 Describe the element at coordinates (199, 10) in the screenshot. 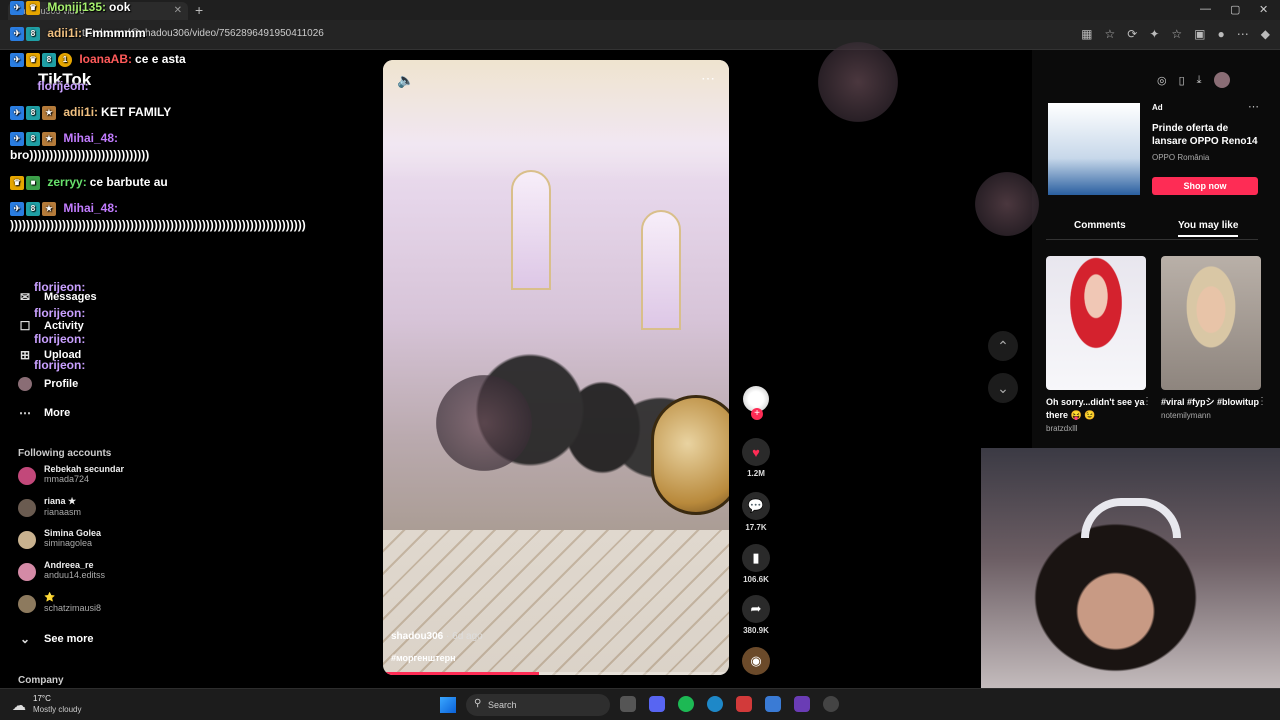

I see `new-tab-button: +` at that location.